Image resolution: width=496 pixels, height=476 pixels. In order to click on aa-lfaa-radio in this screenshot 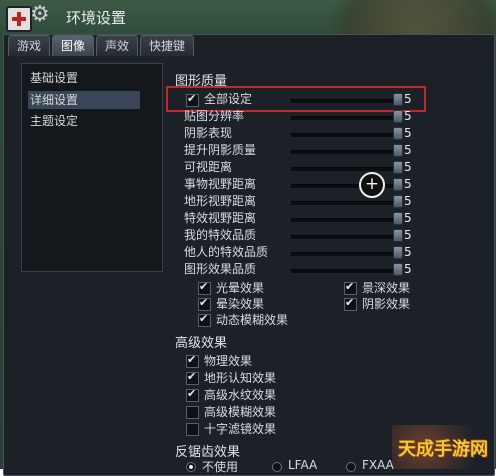, I will do `click(277, 467)`.